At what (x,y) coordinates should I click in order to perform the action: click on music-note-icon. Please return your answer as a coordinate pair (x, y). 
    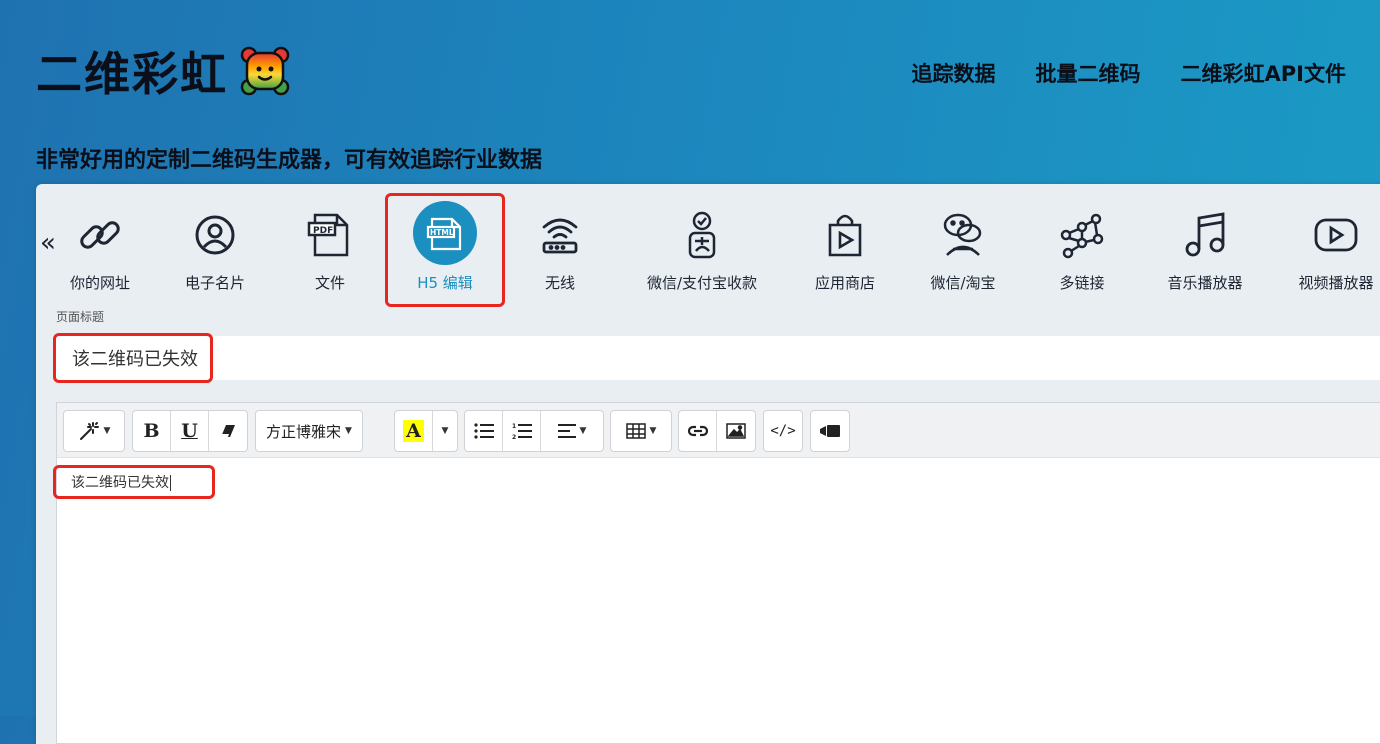
    Looking at the image, I should click on (1205, 234).